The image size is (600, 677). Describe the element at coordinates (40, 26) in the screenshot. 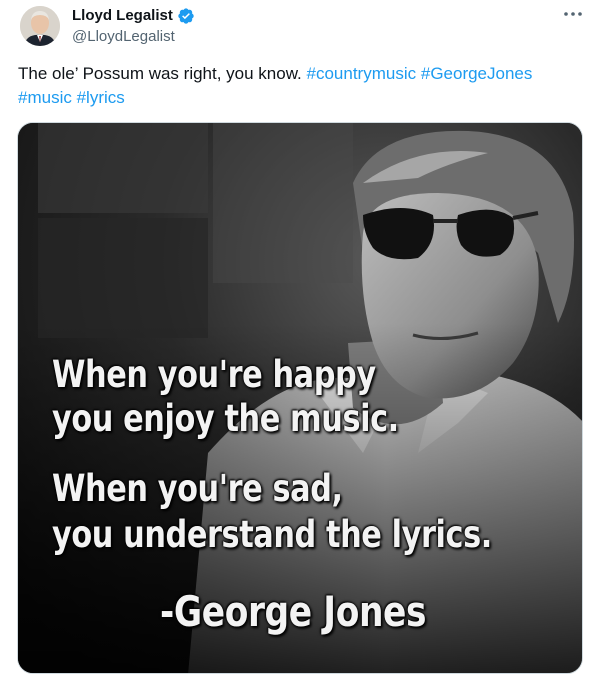

I see `avatar` at that location.